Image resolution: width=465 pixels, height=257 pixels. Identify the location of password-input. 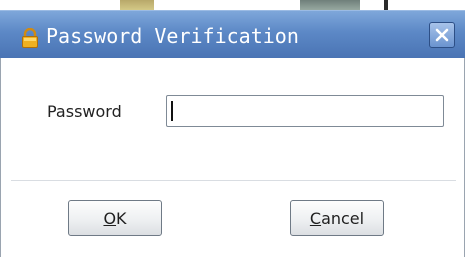
(305, 111).